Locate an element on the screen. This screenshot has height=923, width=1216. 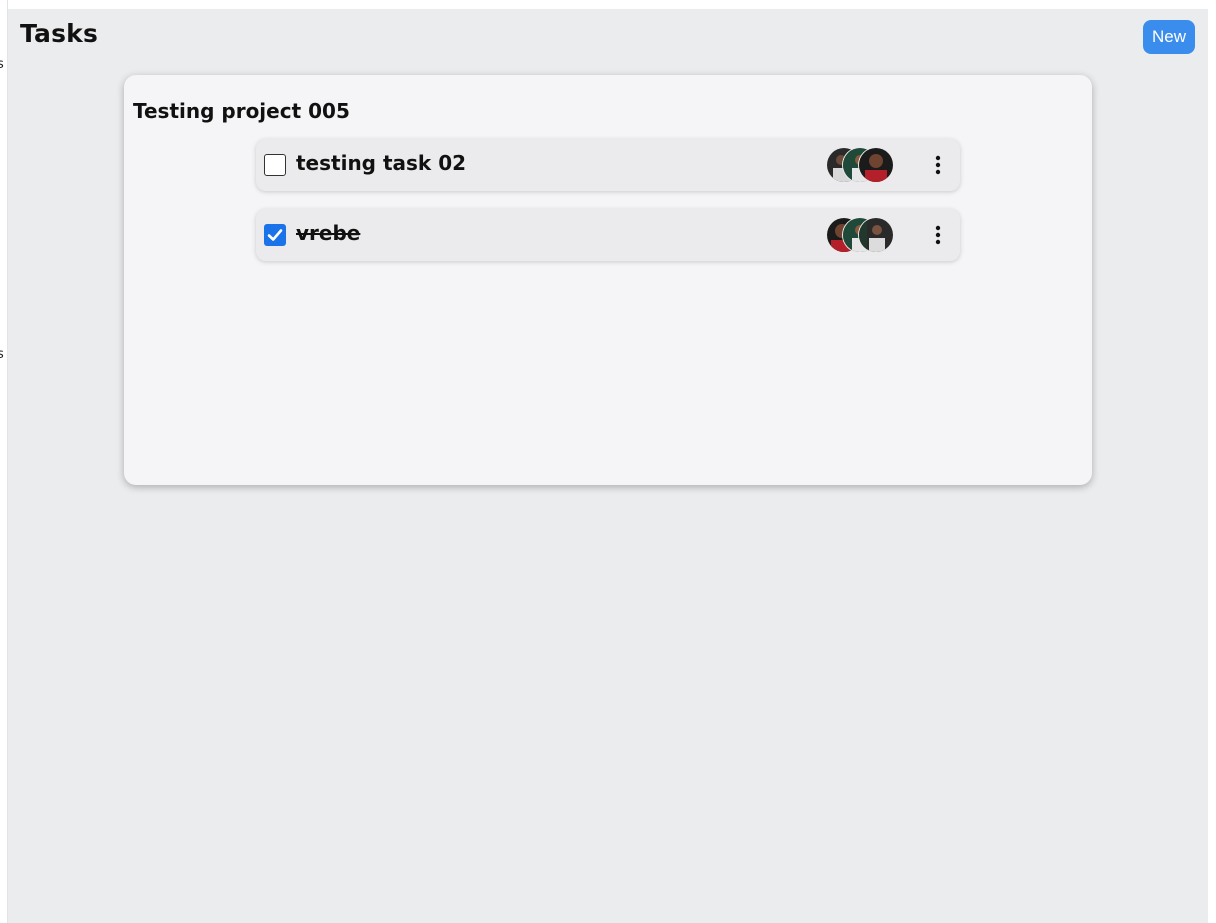
checkmark-icon is located at coordinates (275, 235).